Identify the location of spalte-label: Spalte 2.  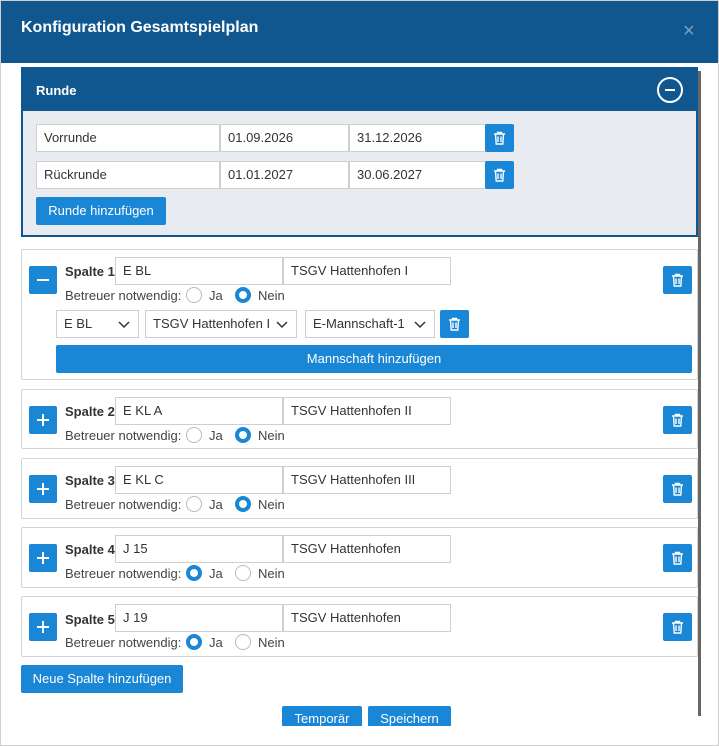
(90, 411).